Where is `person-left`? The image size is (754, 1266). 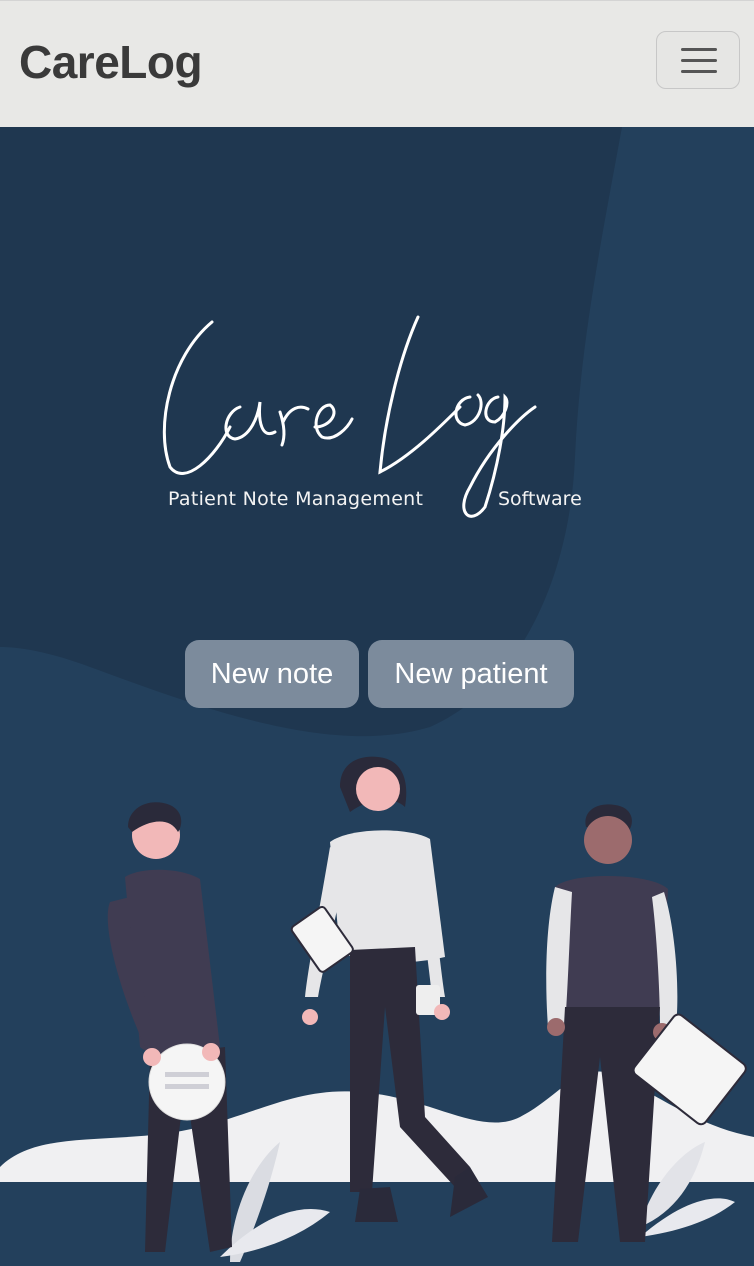 person-left is located at coordinates (169, 1027).